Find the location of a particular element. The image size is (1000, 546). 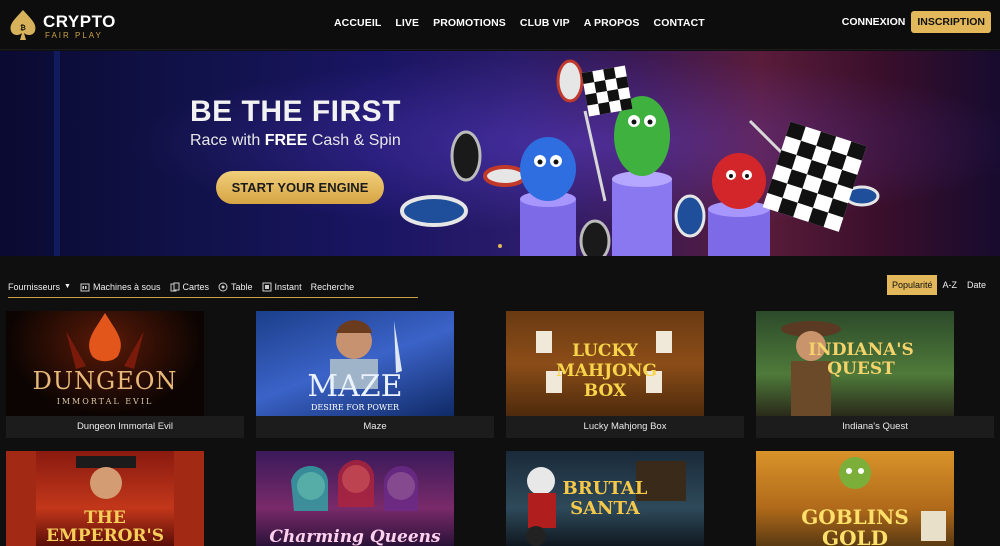

providers-label: Fournisseurs is located at coordinates (34, 286).